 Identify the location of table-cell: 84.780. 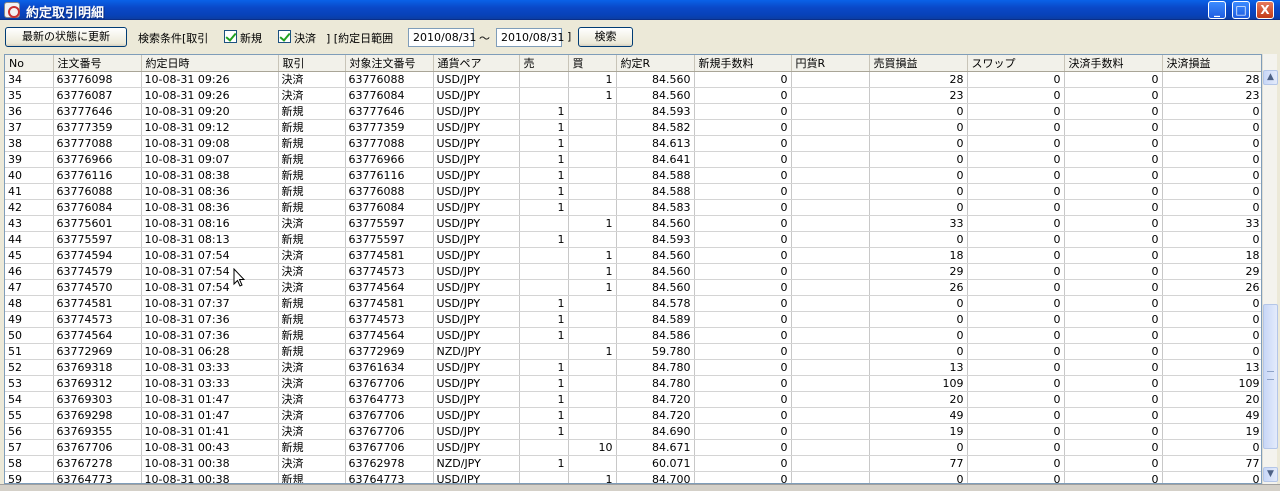
(655, 383).